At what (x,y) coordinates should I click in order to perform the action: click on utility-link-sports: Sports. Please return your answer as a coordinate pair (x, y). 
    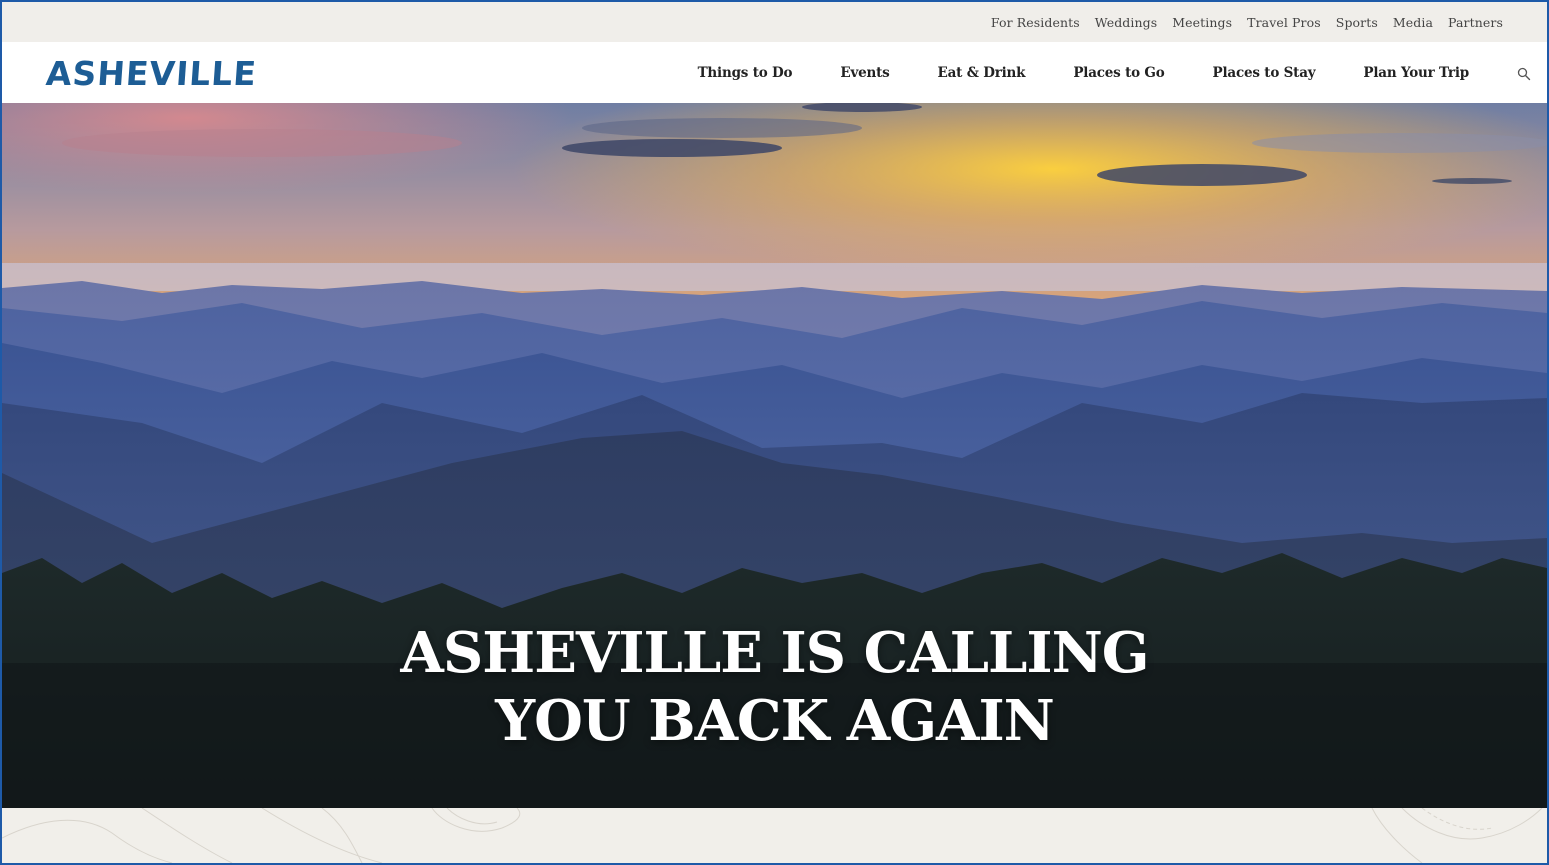
    Looking at the image, I should click on (1357, 22).